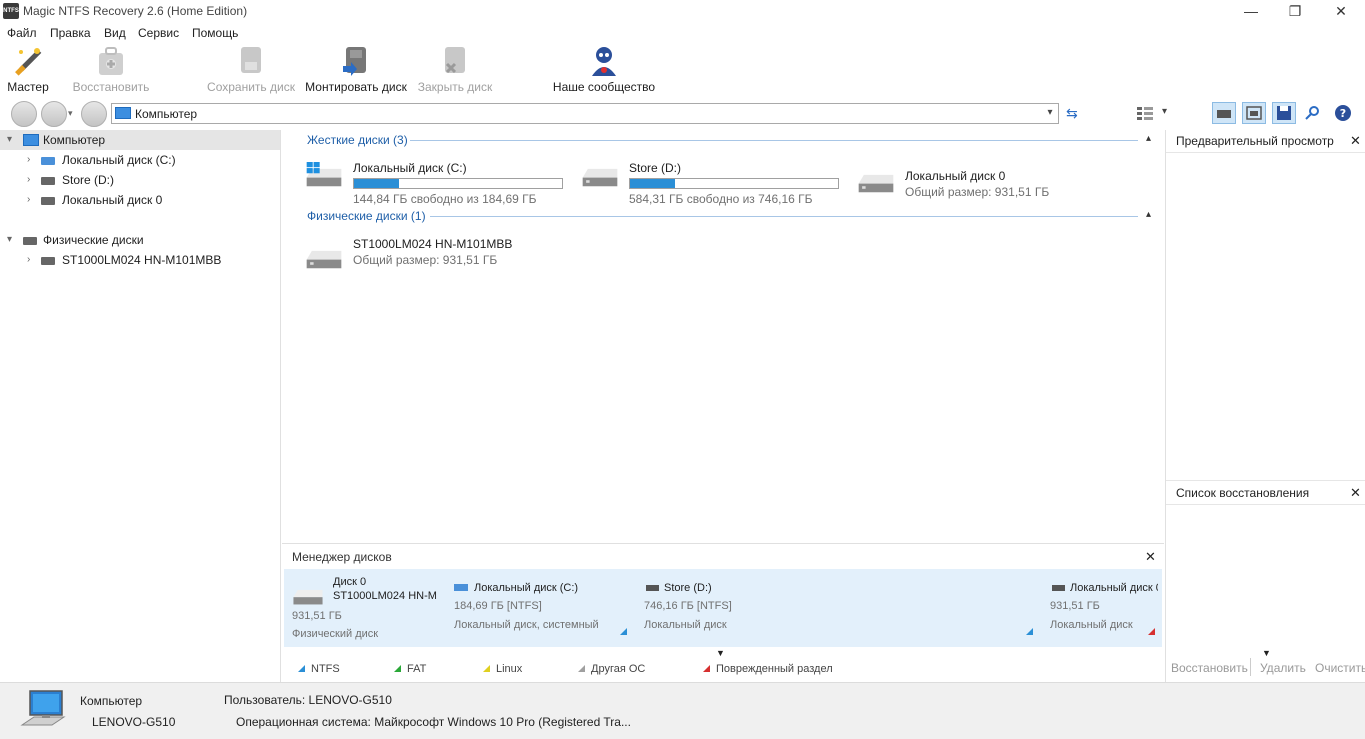 Image resolution: width=1365 pixels, height=739 pixels. Describe the element at coordinates (486, 668) in the screenshot. I see `linux-legend-icon` at that location.